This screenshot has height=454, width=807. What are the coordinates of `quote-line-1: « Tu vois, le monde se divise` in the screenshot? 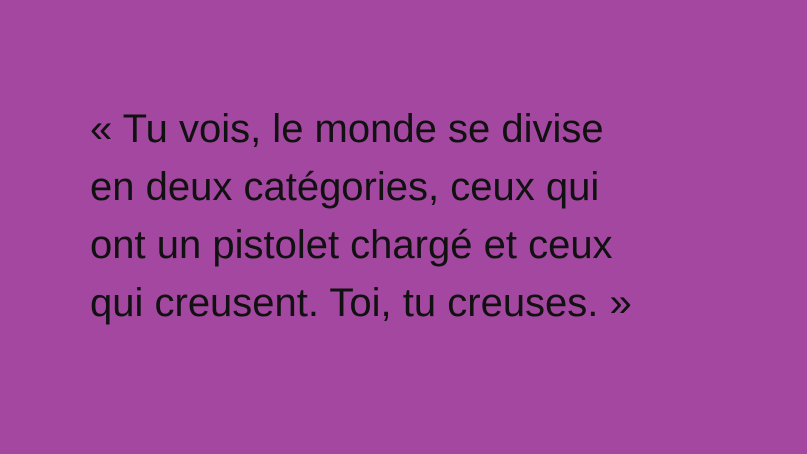 It's located at (347, 129).